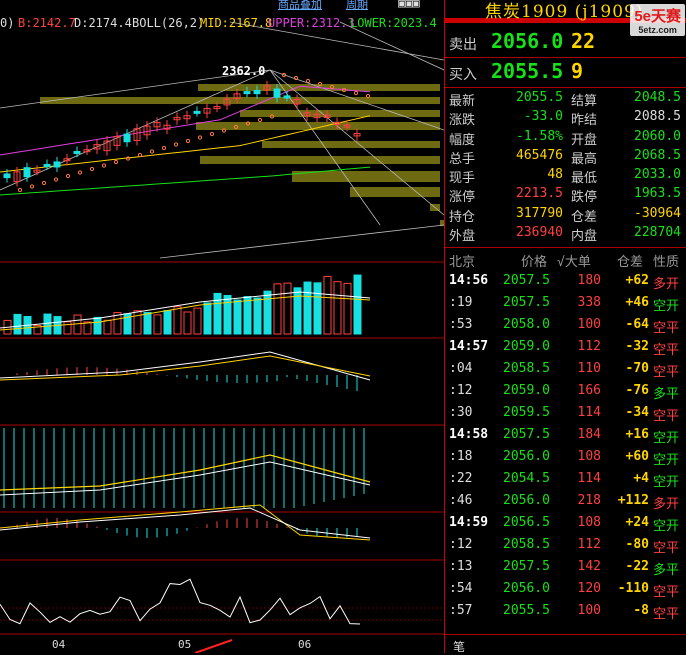 The width and height of the screenshot is (686, 655). Describe the element at coordinates (565, 435) in the screenshot. I see `tick-row: 14:58 2057.5 184 +16 空开` at that location.